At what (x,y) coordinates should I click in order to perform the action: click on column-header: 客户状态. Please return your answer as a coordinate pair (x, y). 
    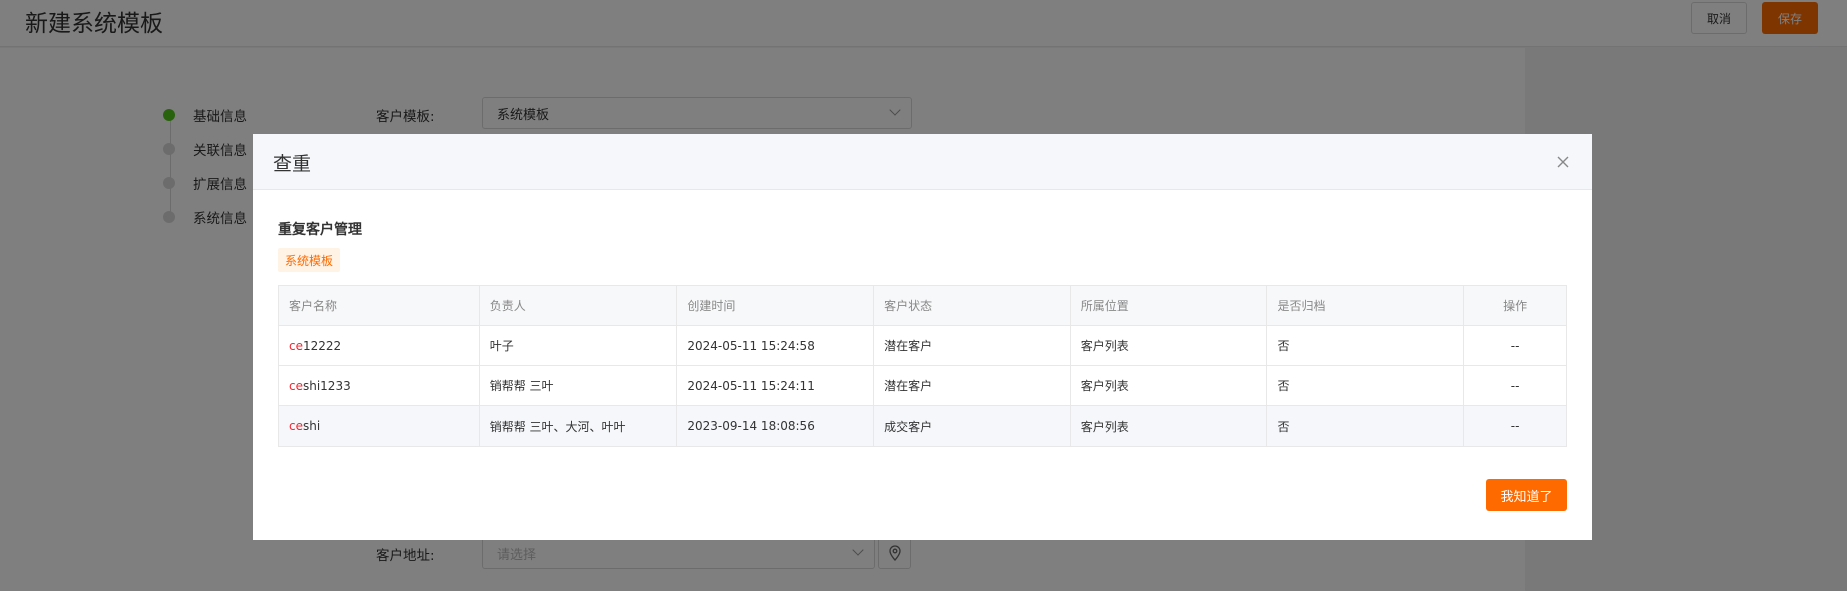
    Looking at the image, I should click on (972, 305).